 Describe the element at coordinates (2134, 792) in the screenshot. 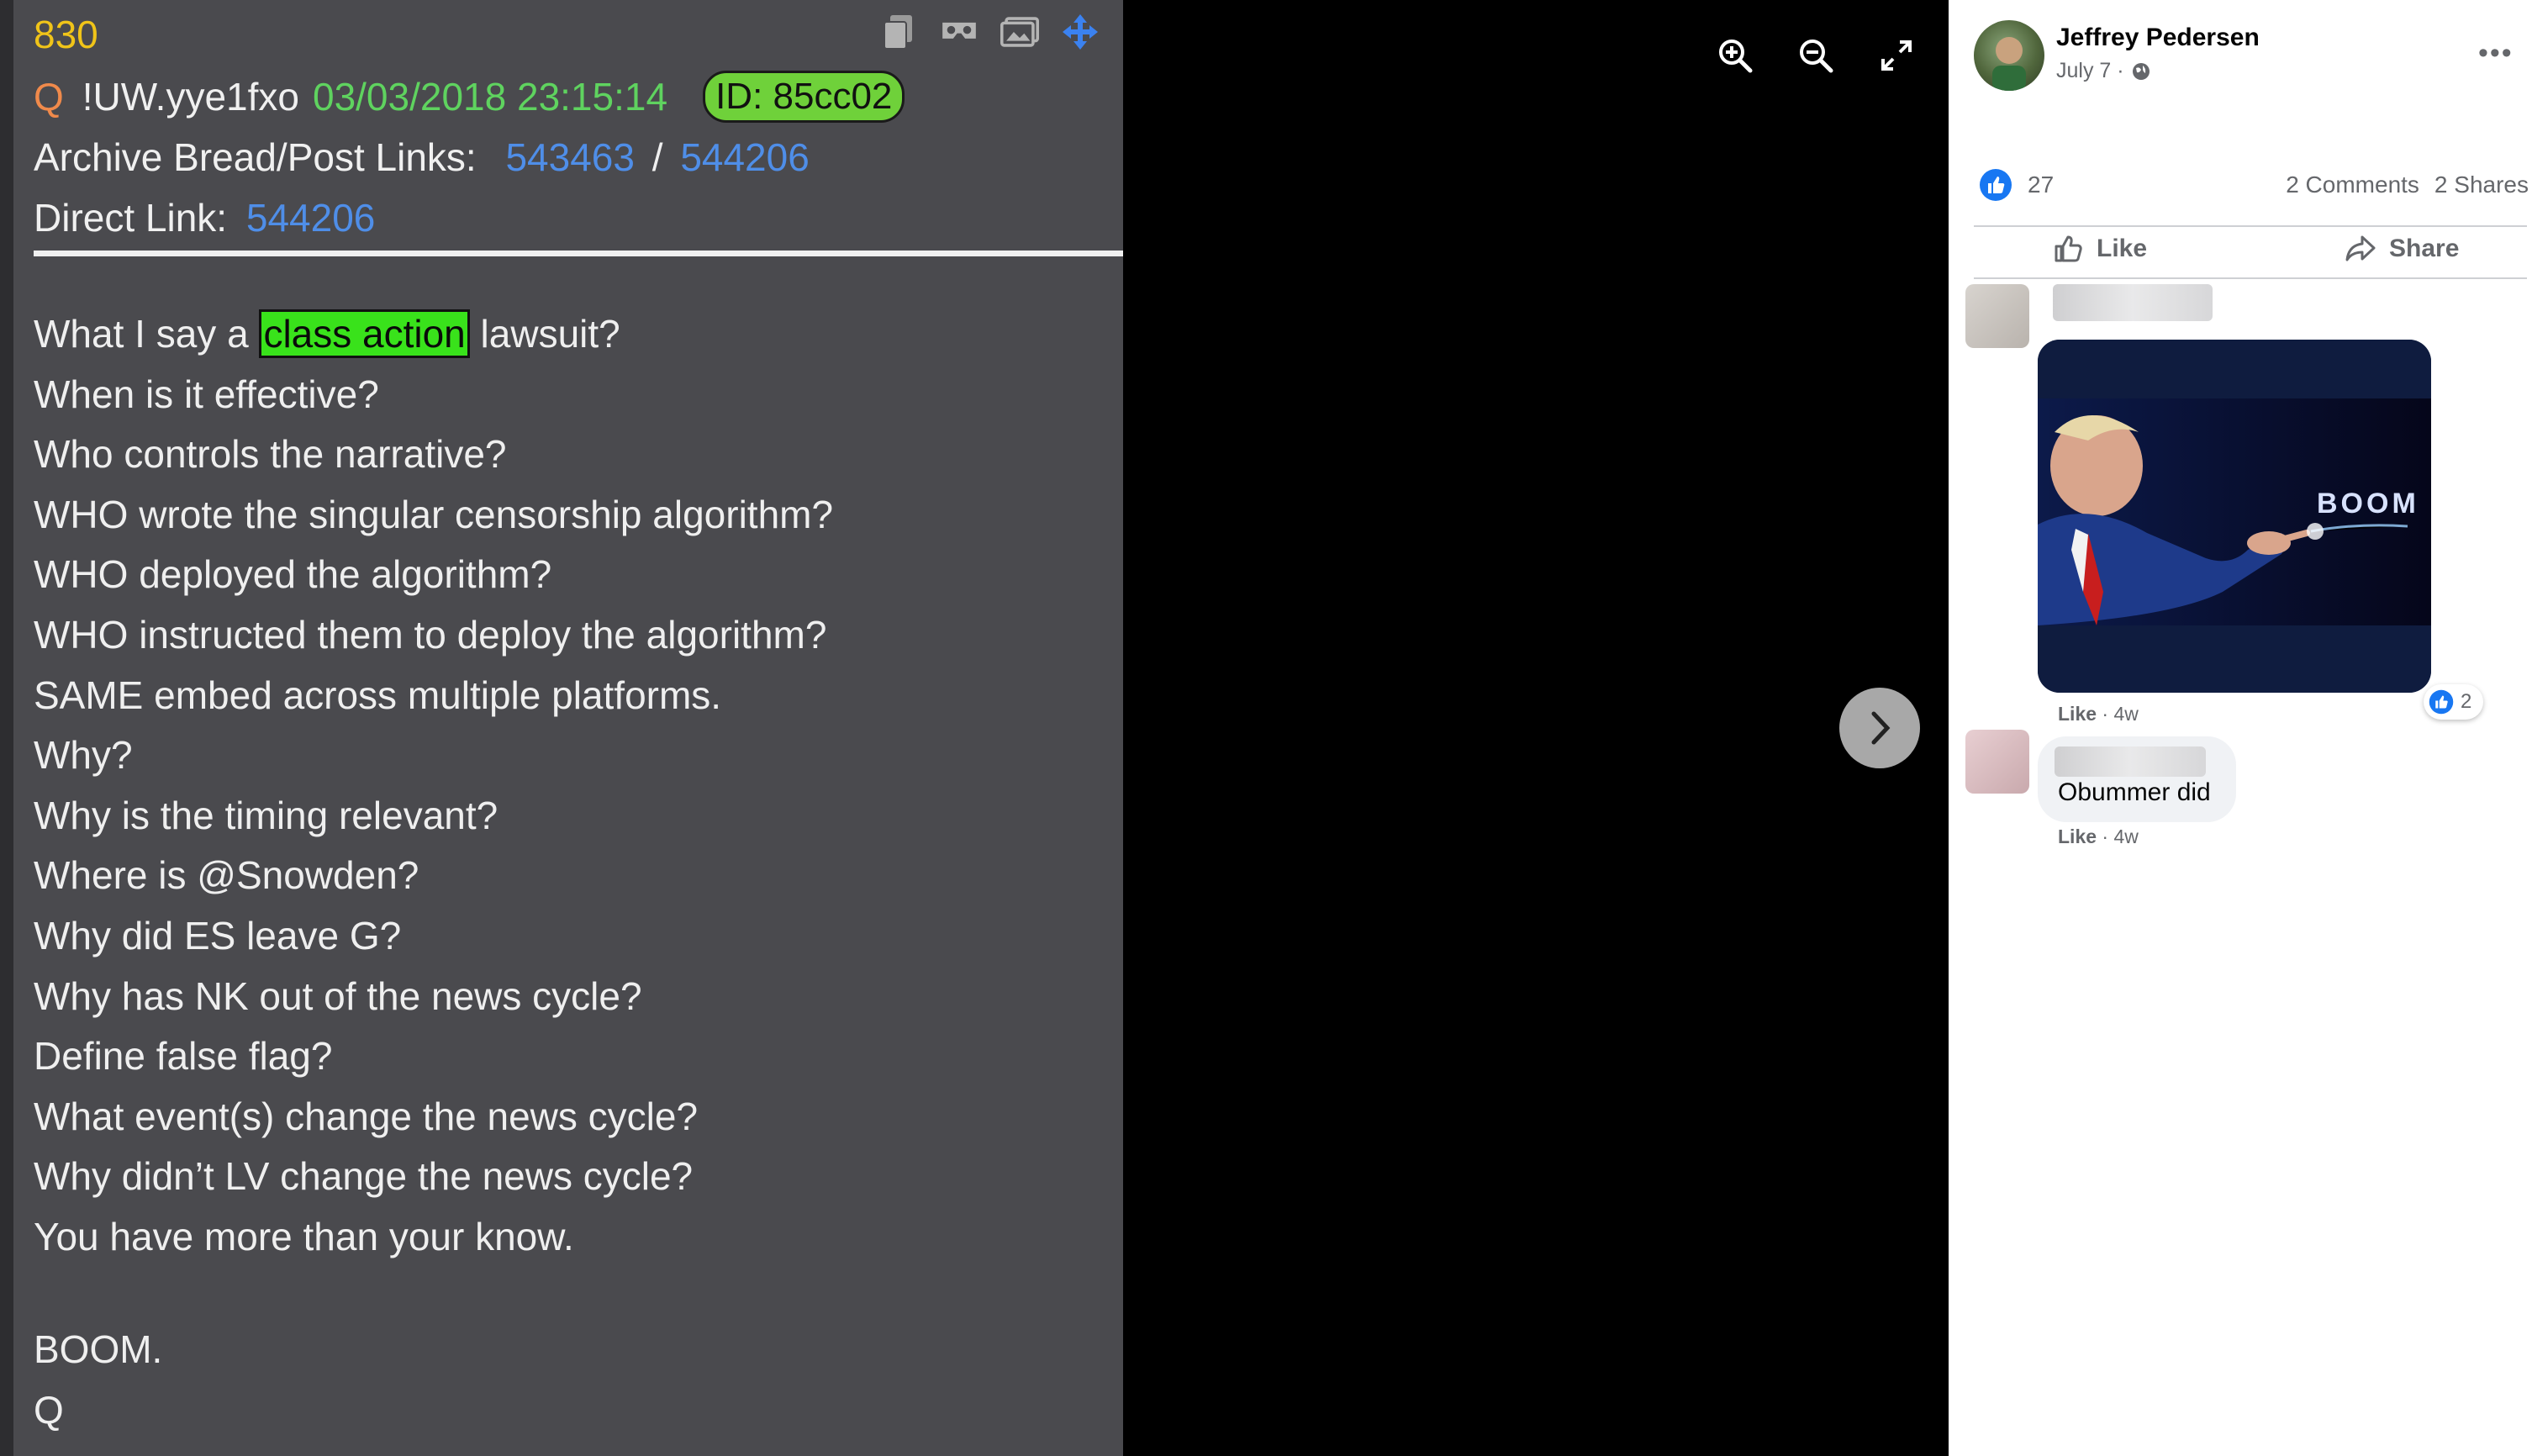

I see `comment-2-text: Obummer did` at that location.